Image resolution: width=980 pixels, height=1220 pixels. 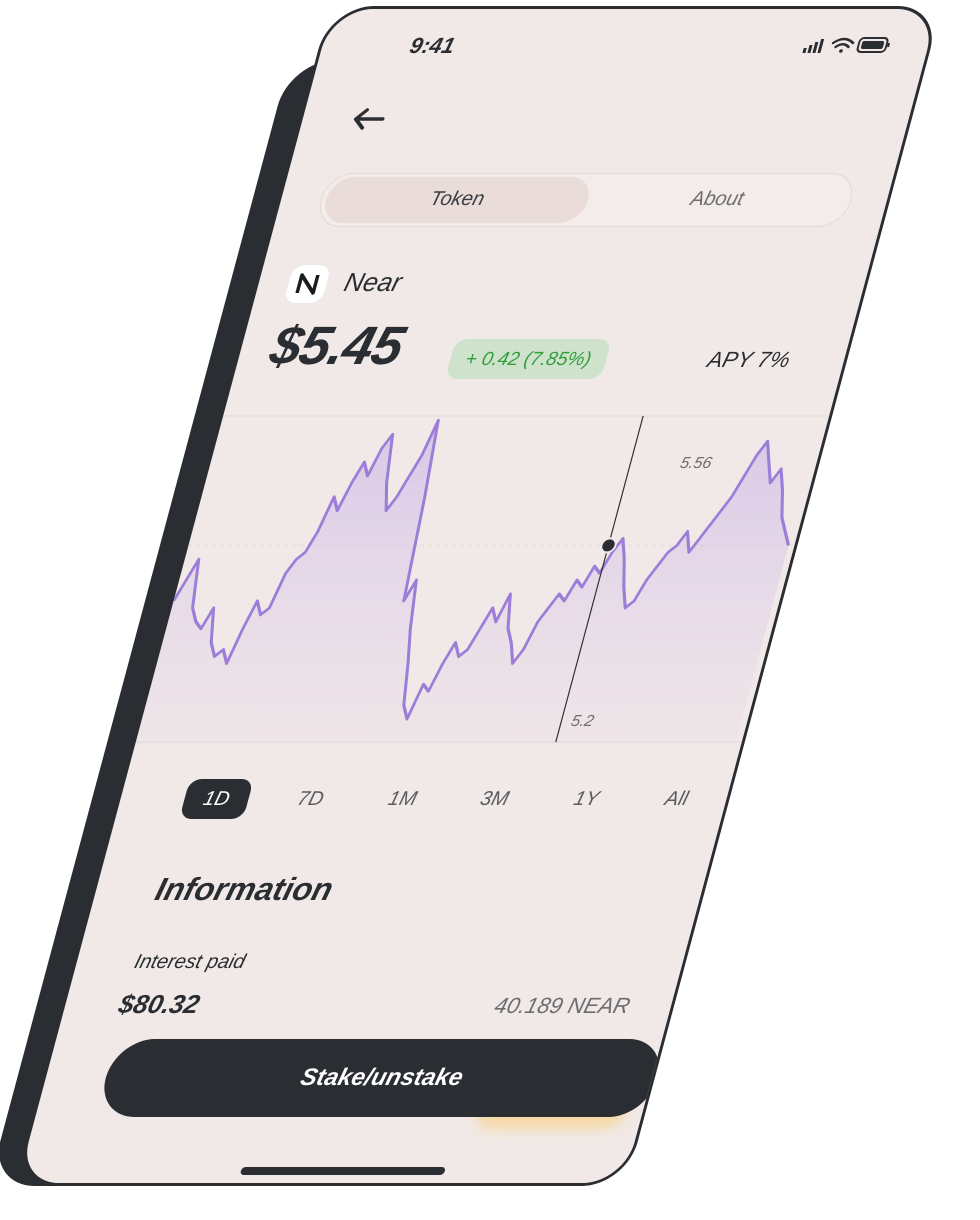 I want to click on segmented-tabs: Token About, so click(x=586, y=200).